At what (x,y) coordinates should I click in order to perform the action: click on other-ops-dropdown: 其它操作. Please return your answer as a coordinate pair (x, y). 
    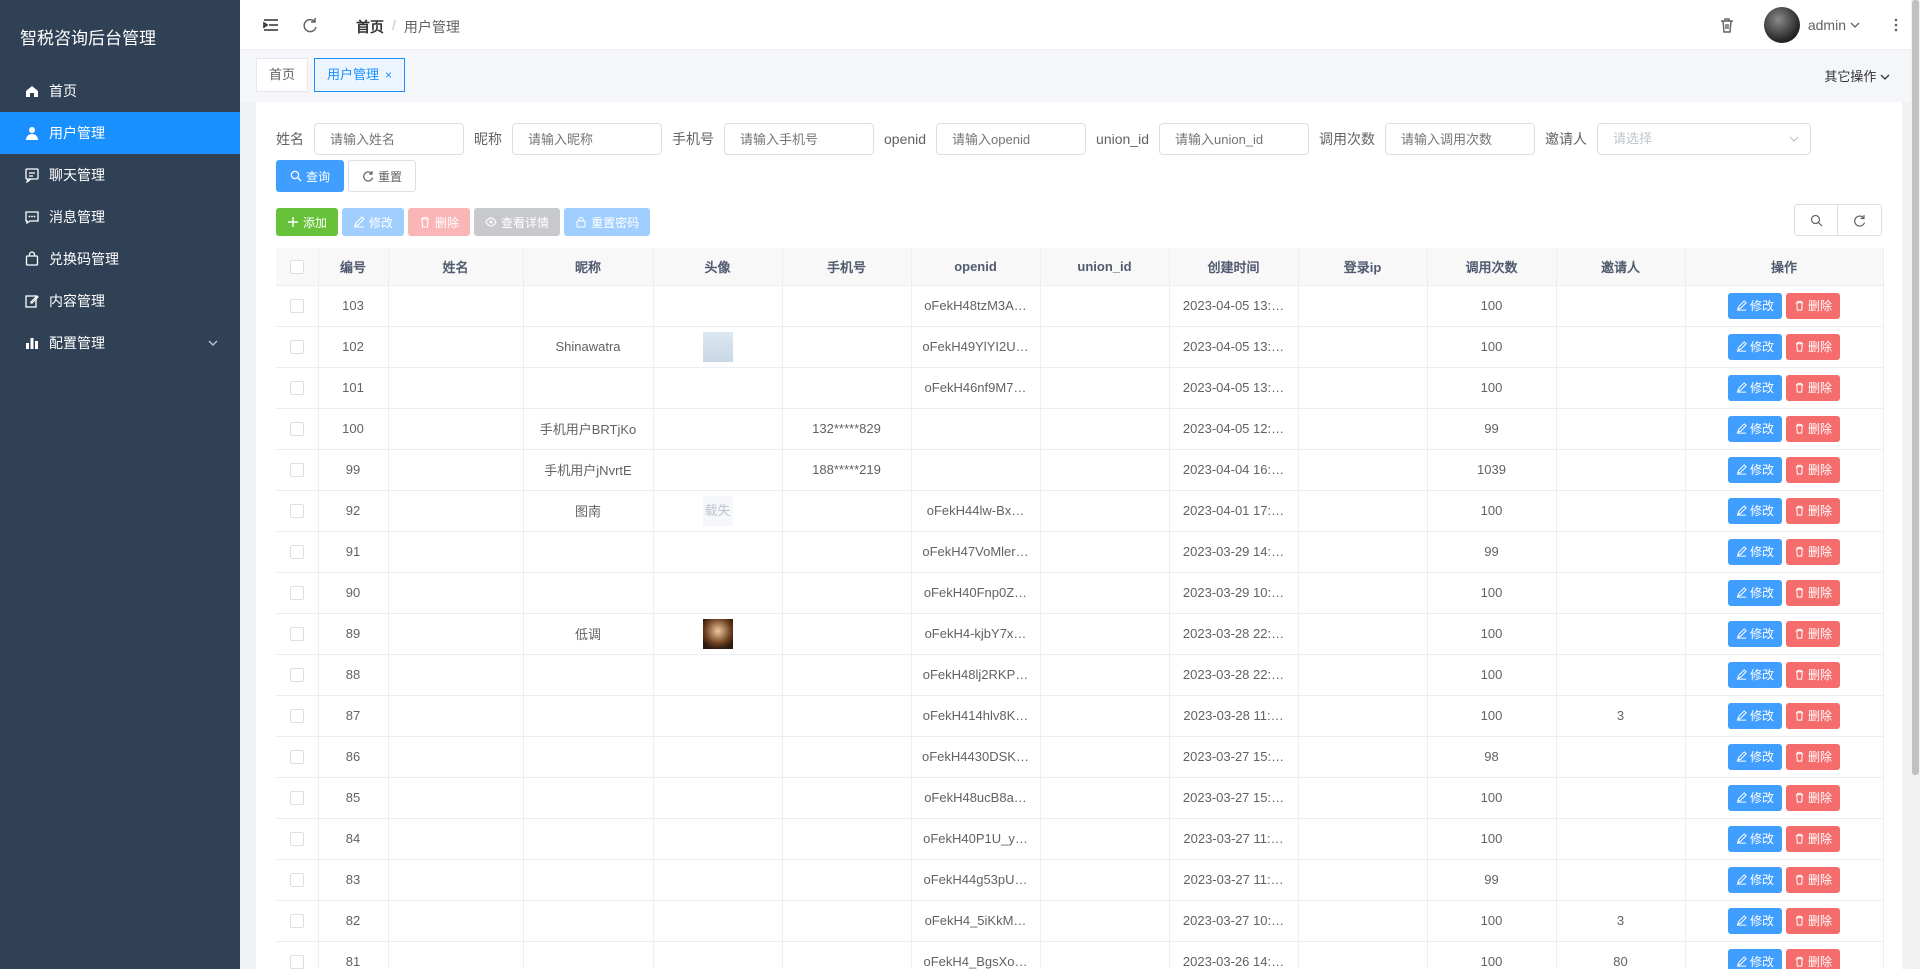
    Looking at the image, I should click on (1857, 75).